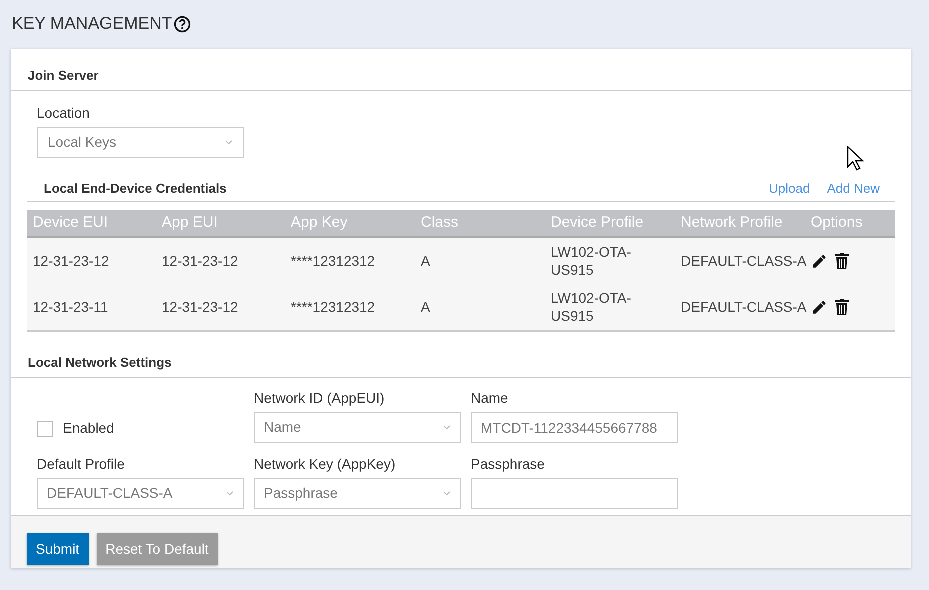 The height and width of the screenshot is (590, 929). I want to click on action-link: Upload, so click(789, 188).